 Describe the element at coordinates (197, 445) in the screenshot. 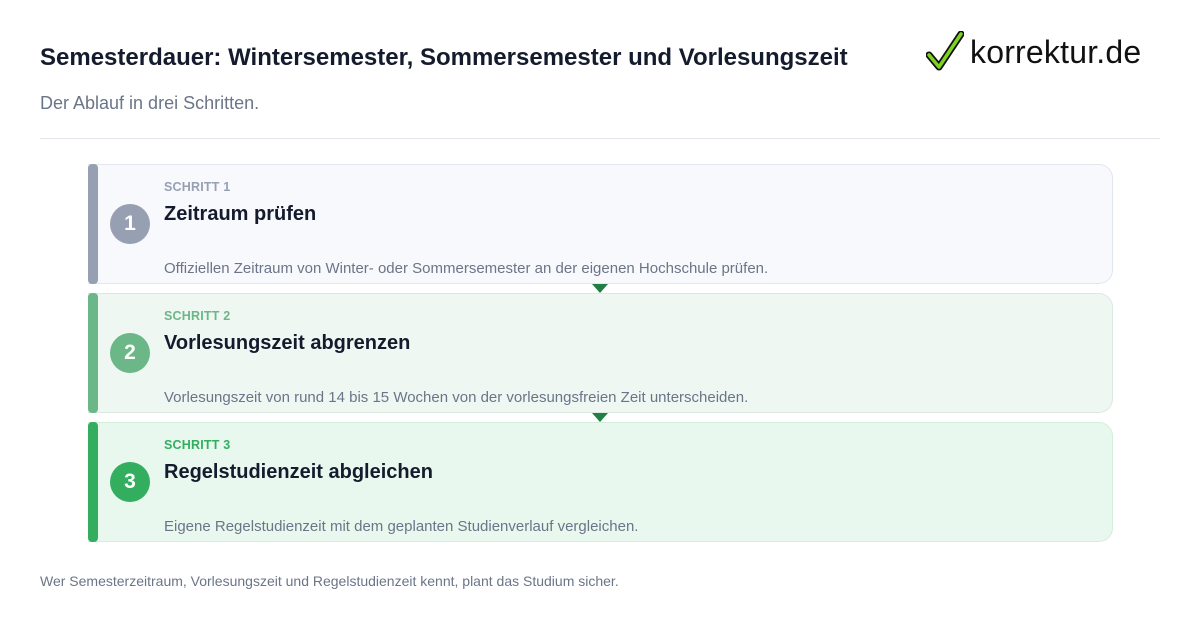

I see `step-kicker: SCHRITT 3` at that location.